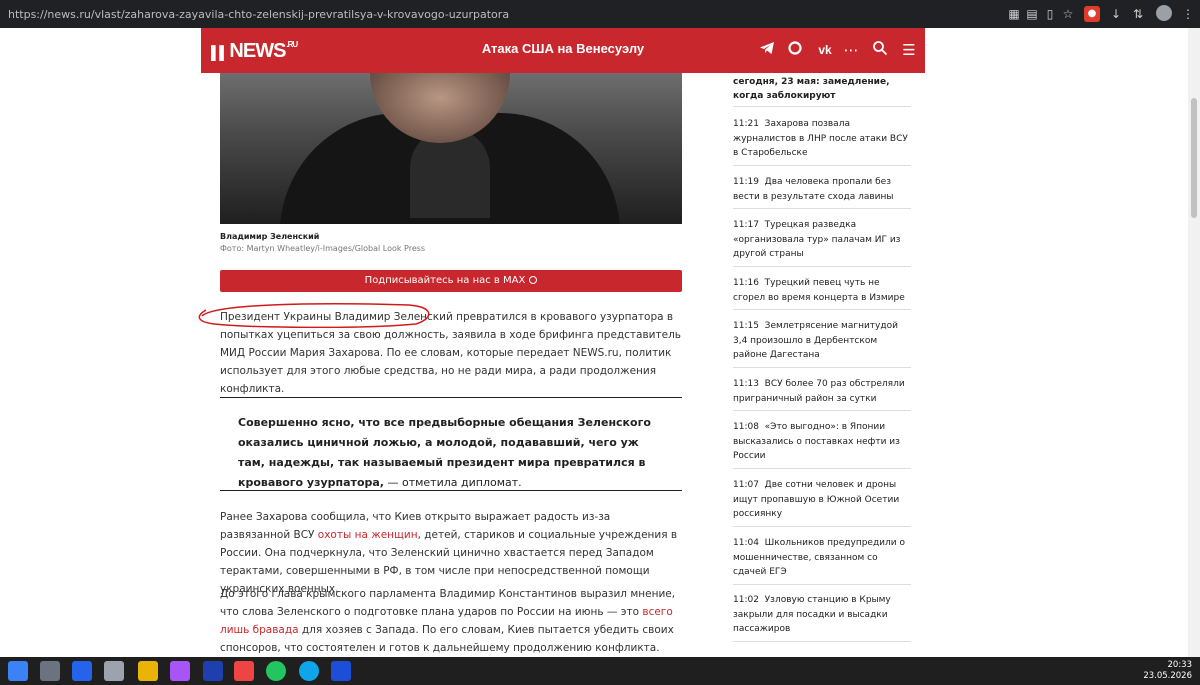 The width and height of the screenshot is (1200, 685). I want to click on vk-icon: vk, so click(825, 50).